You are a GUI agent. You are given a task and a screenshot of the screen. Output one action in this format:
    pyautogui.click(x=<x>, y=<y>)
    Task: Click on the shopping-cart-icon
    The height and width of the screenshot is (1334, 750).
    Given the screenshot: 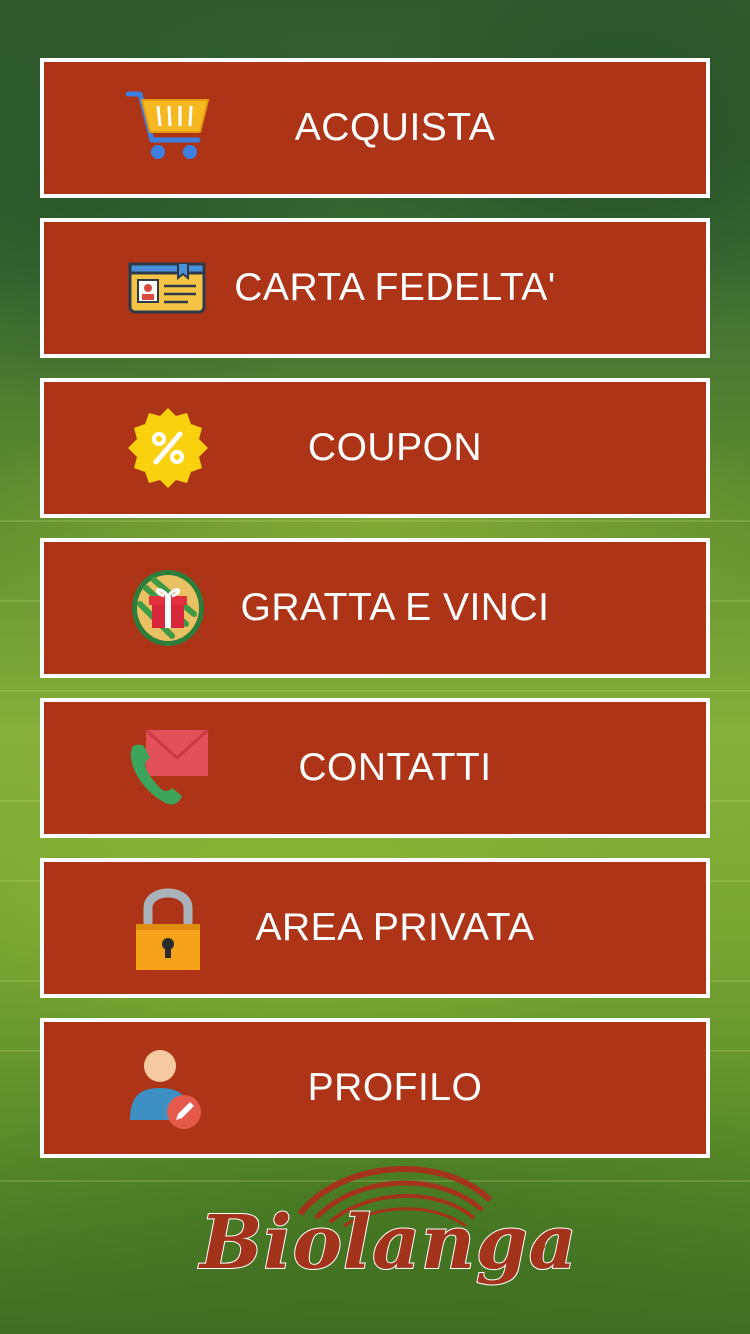 What is the action you would take?
    pyautogui.click(x=168, y=128)
    